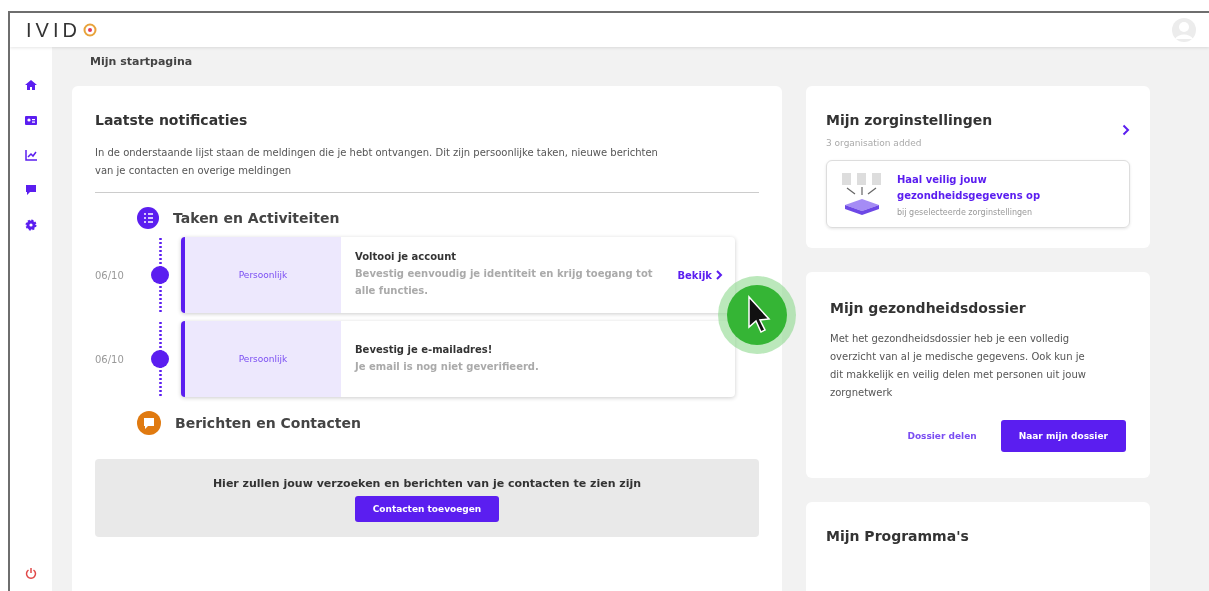 The width and height of the screenshot is (1209, 591). What do you see at coordinates (874, 143) in the screenshot?
I see `card-subtitle: 3 organisation added` at bounding box center [874, 143].